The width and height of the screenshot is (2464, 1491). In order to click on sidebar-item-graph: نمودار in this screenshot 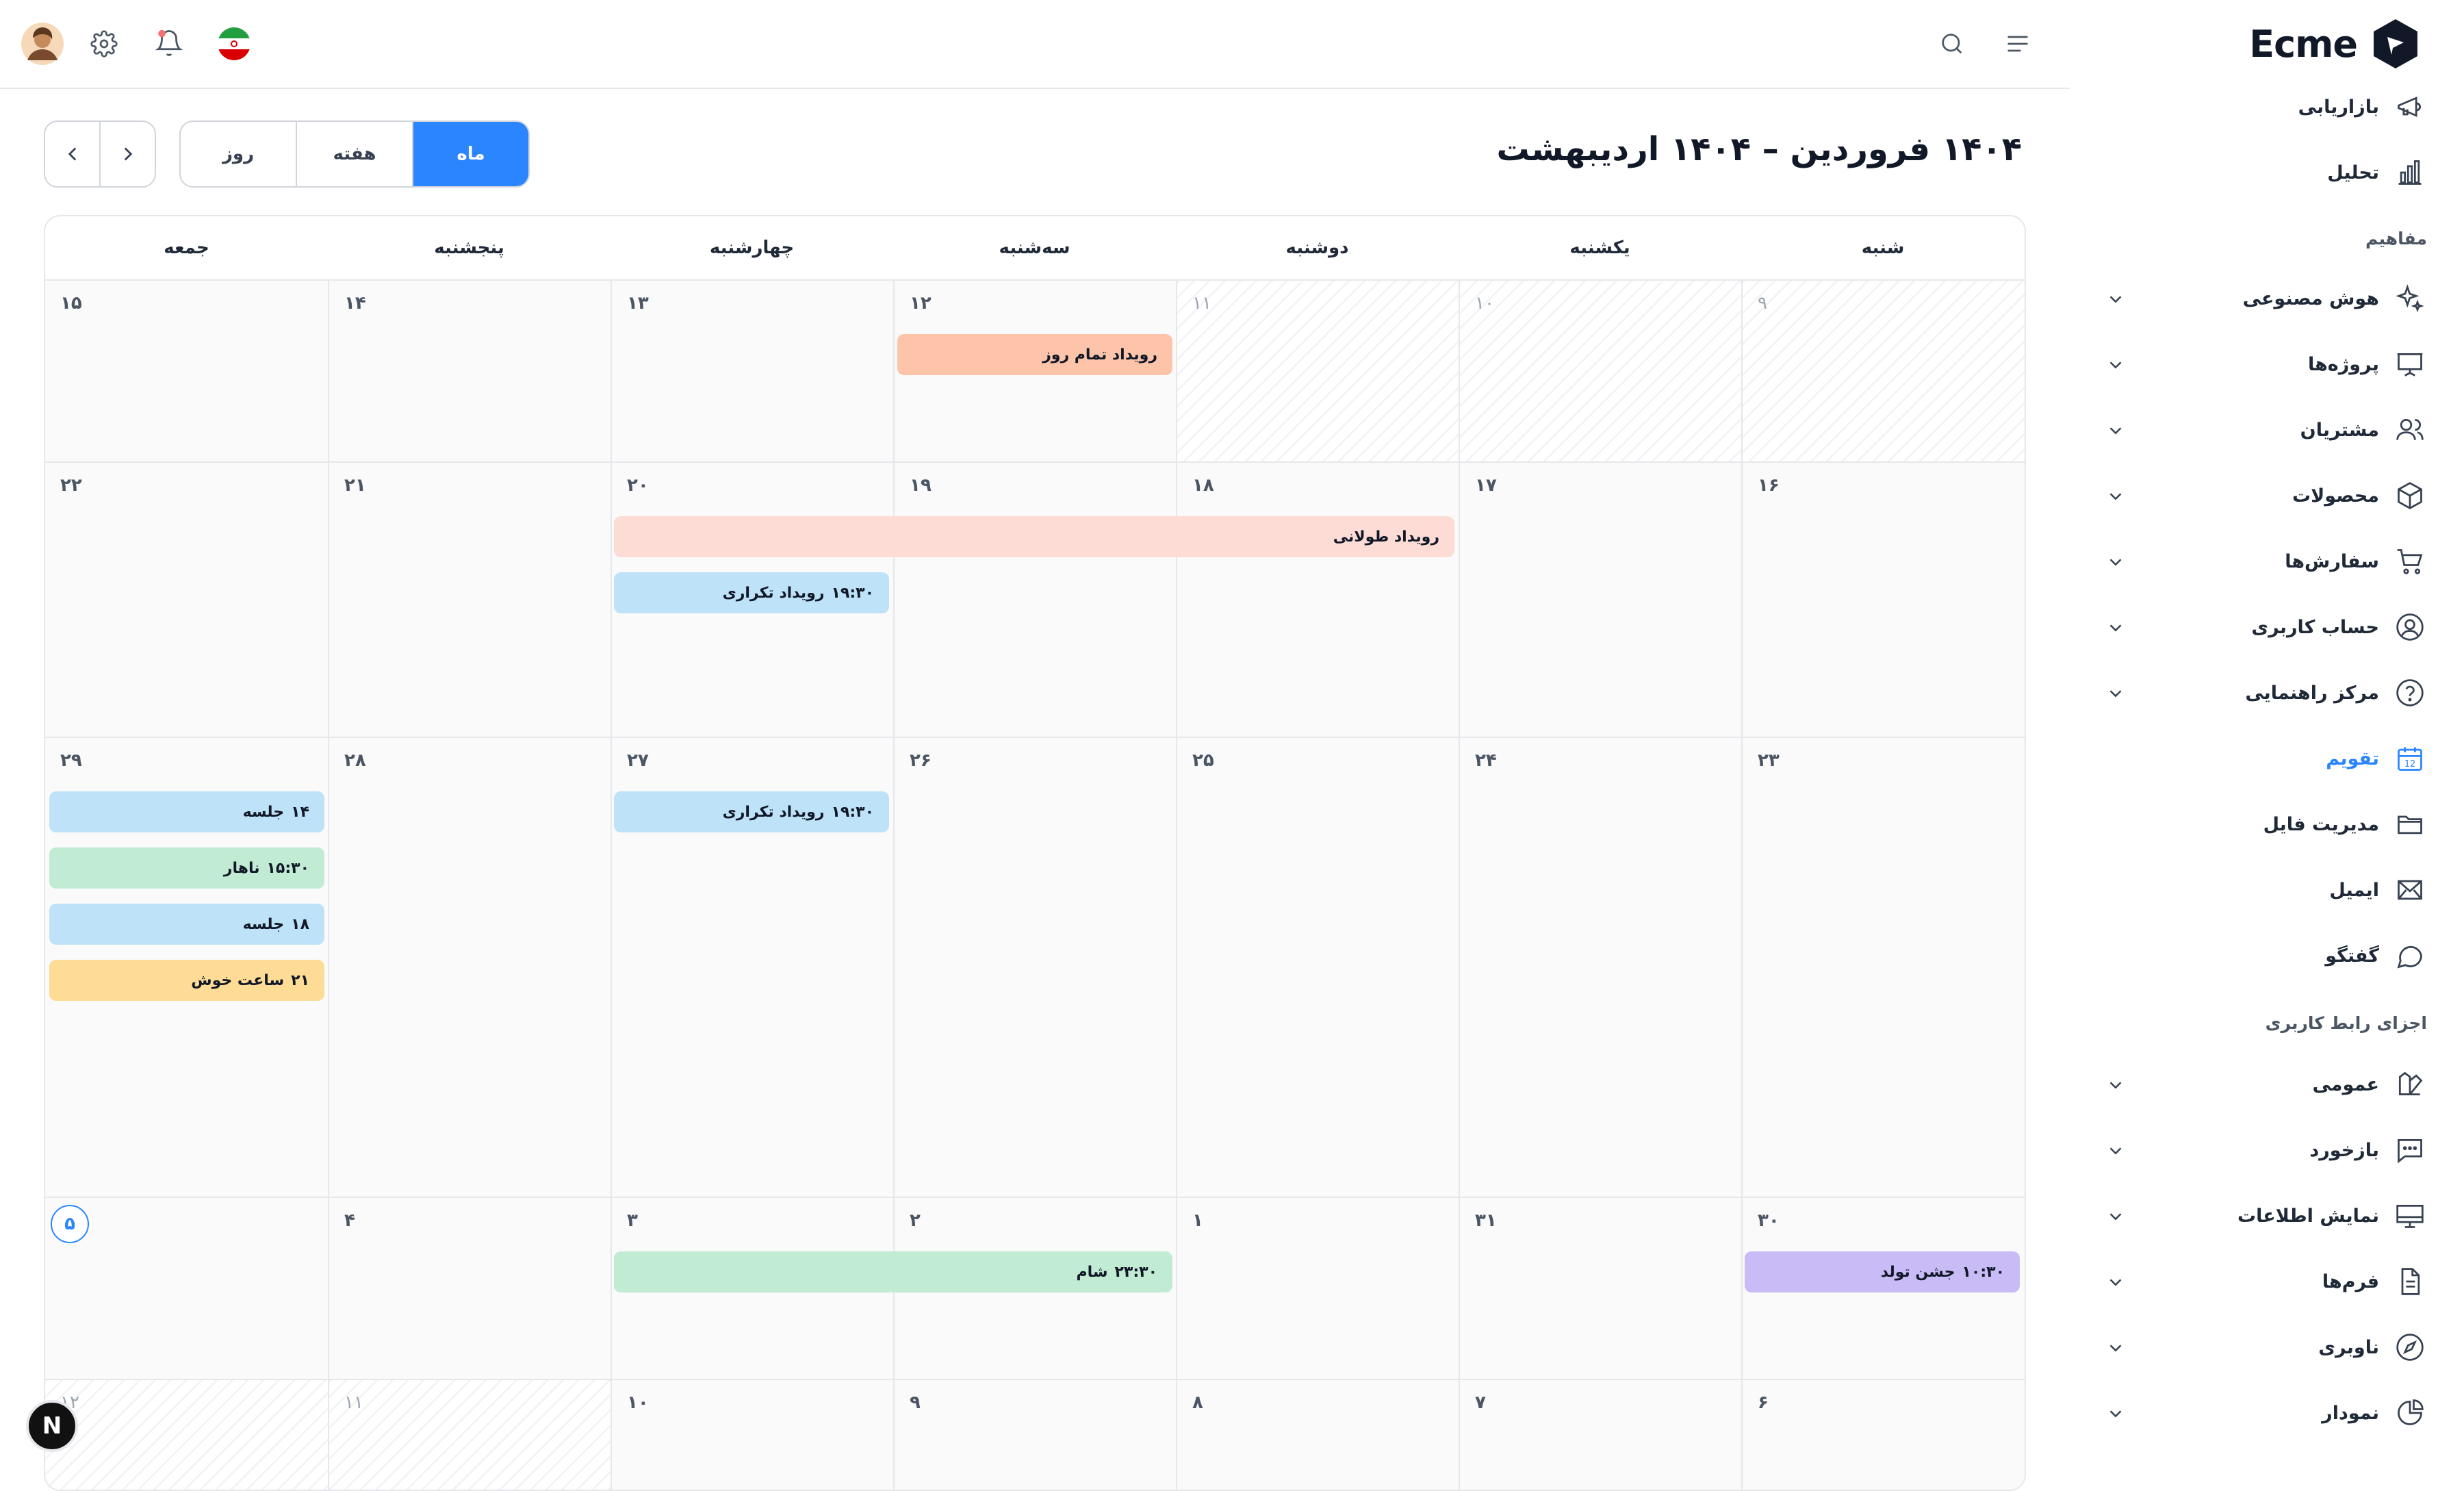, I will do `click(2266, 1413)`.